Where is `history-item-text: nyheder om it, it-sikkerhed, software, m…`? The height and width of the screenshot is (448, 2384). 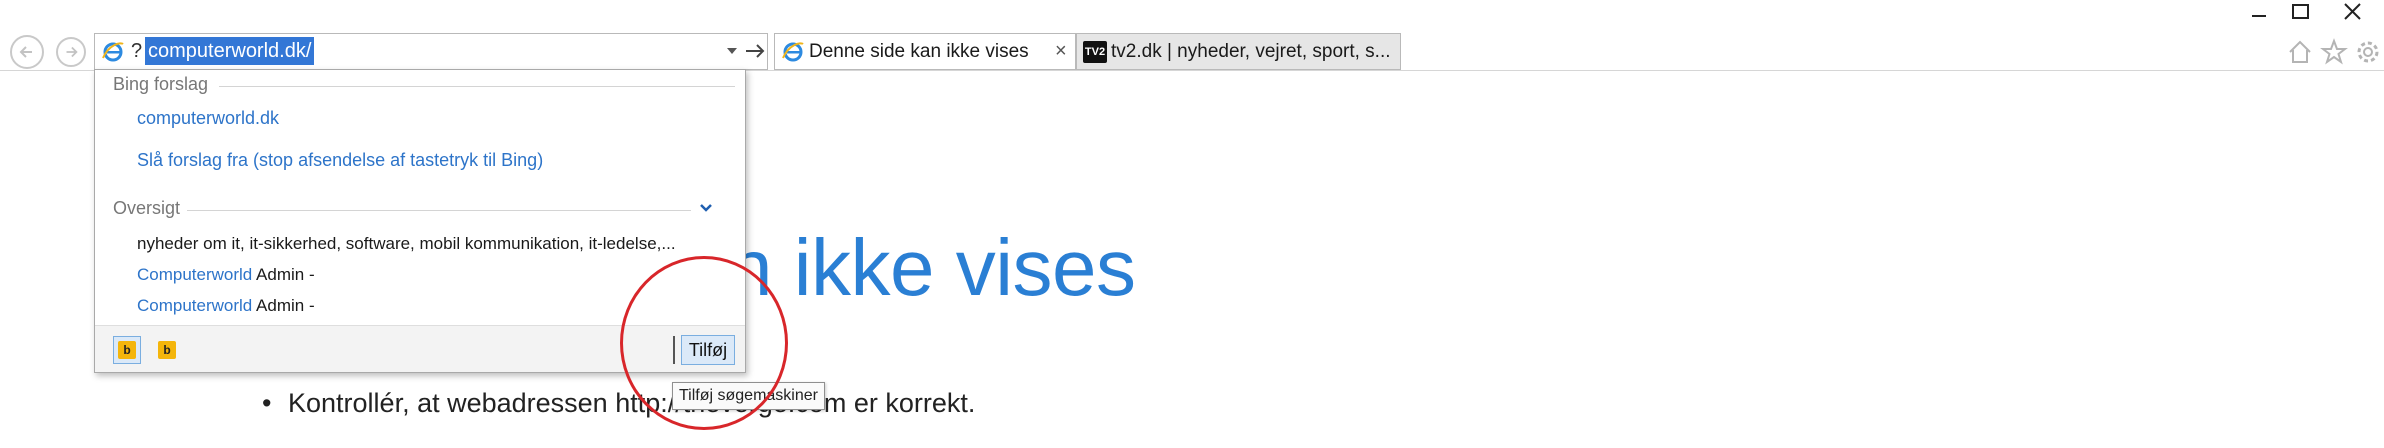
history-item-text: nyheder om it, it-sikkerhed, software, m… is located at coordinates (406, 243).